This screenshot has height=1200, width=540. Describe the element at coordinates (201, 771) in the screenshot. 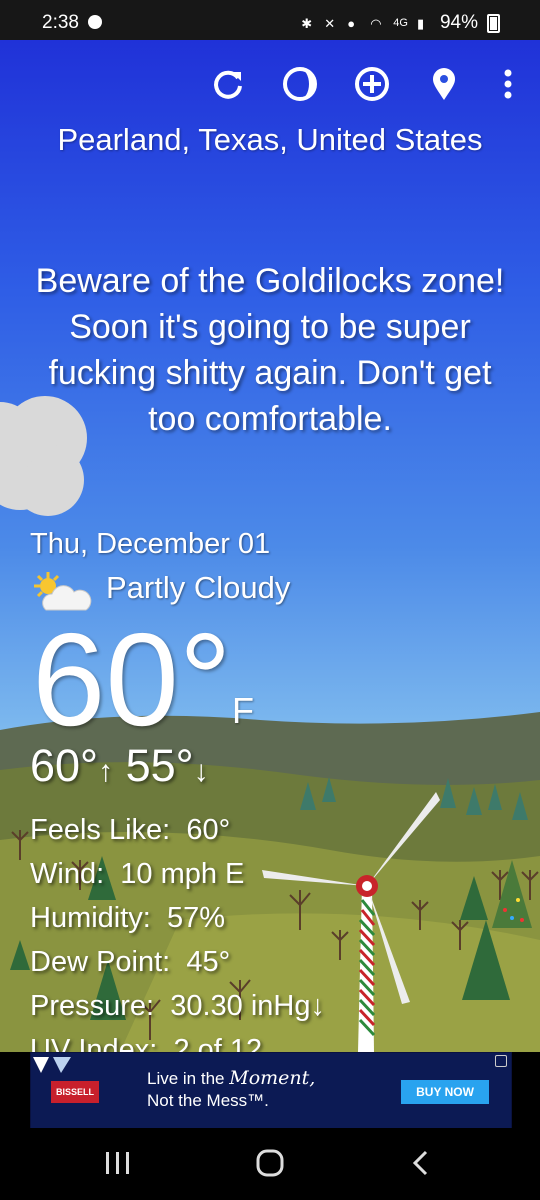

I see `down-arrow-icon: ↓` at that location.